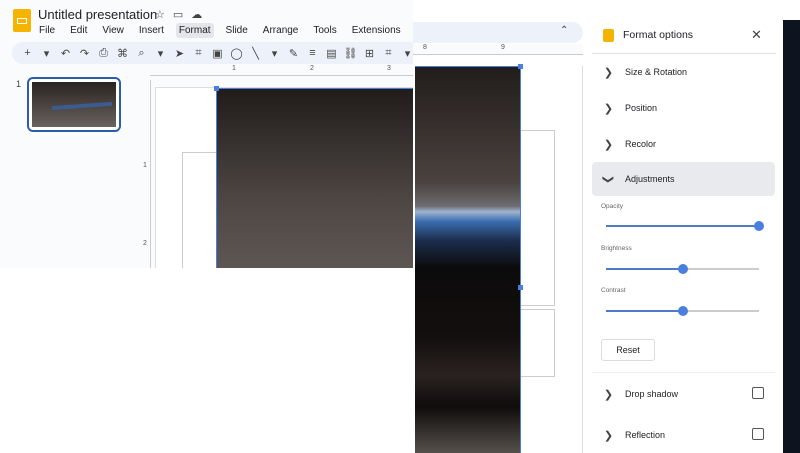 Image resolution: width=800 pixels, height=453 pixels. I want to click on toolbar: + ▾ ↶ ↷ ⎙ ⌘ ⌕ ▾ ➤ ⌗ ▣ ◯ ╲ ▾ ✎ ≡ ▤ ⛓ ⊞ ⌗ ▾, so click(212, 53).